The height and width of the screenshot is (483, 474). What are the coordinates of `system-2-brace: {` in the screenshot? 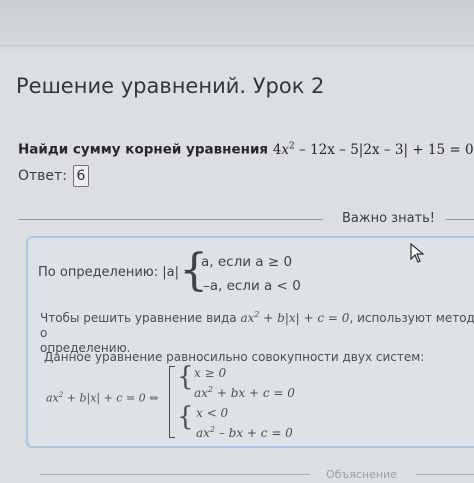 It's located at (185, 417).